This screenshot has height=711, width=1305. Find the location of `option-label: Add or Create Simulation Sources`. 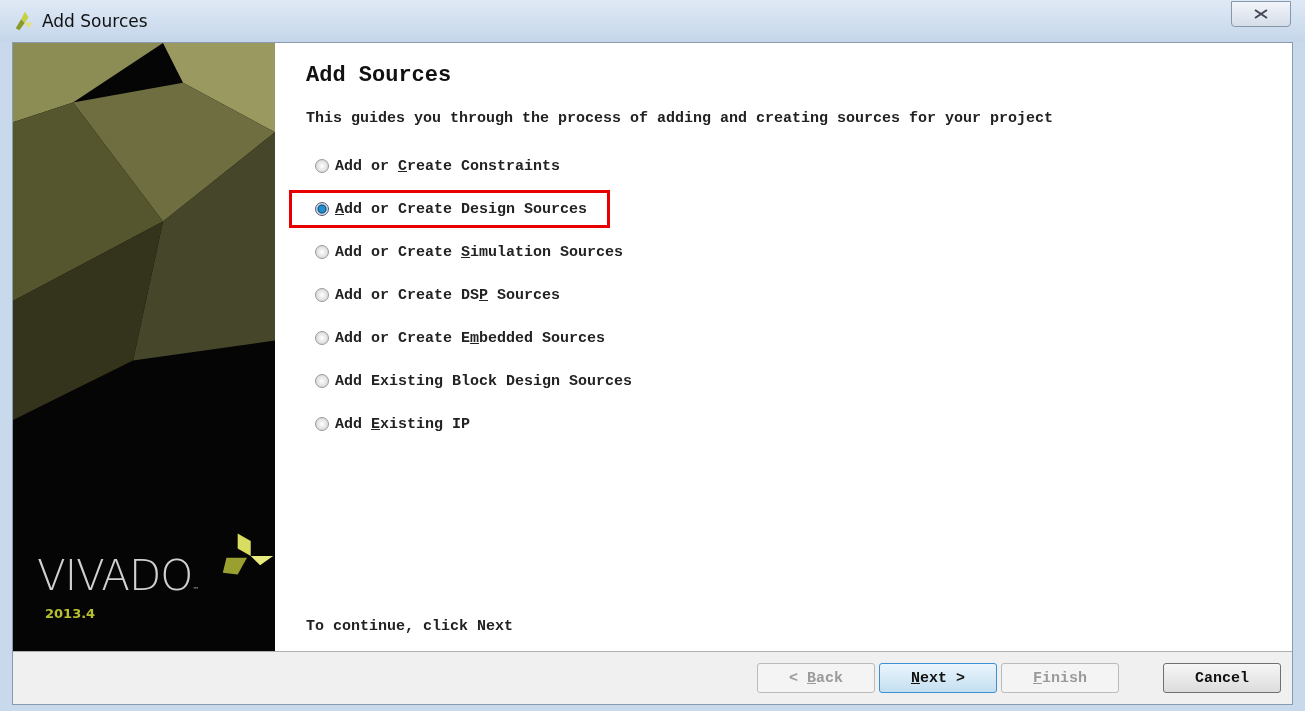

option-label: Add or Create Simulation Sources is located at coordinates (479, 252).